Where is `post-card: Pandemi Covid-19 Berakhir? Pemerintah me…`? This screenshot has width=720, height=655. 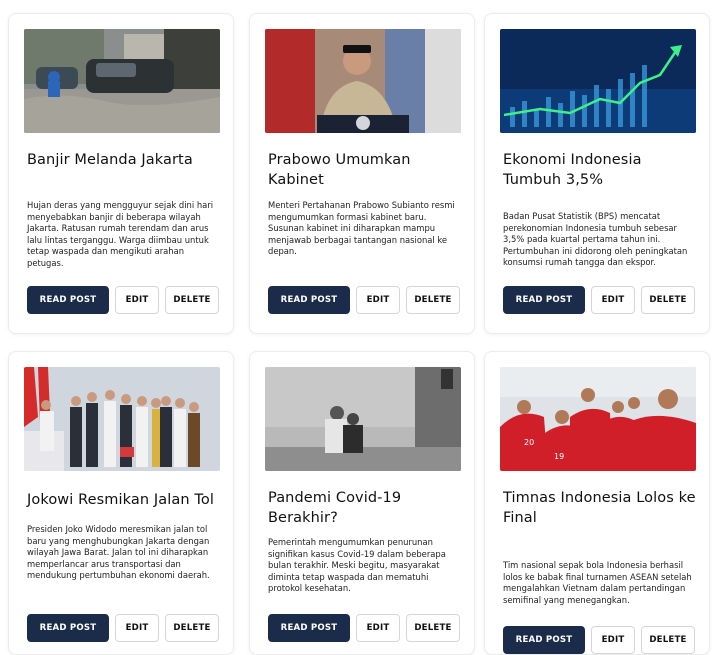 post-card: Pandemi Covid-19 Berakhir? Pemerintah me… is located at coordinates (362, 503).